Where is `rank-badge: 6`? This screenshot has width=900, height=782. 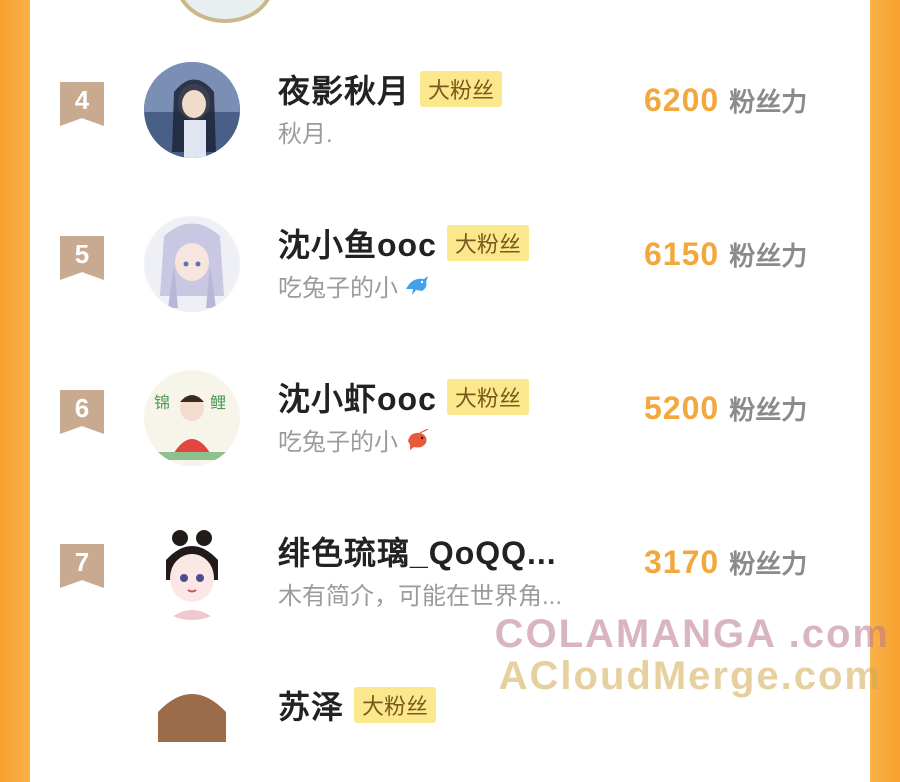
rank-badge: 6 is located at coordinates (82, 412).